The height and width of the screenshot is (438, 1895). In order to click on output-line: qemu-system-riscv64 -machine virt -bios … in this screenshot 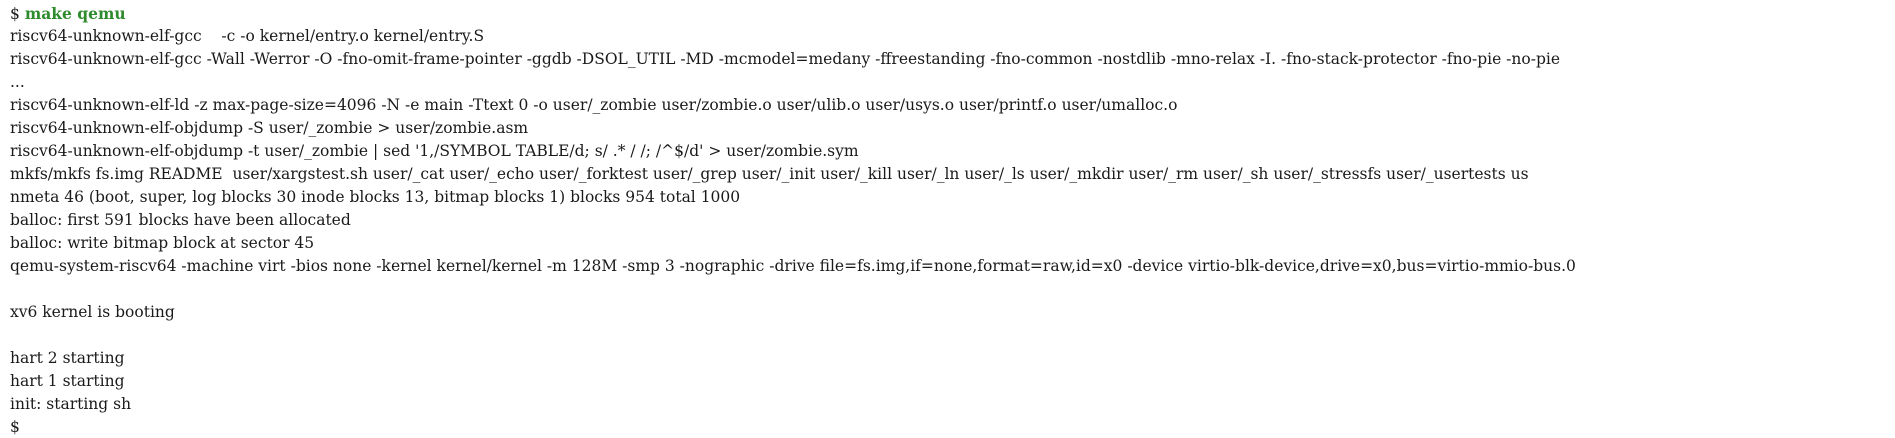, I will do `click(793, 266)`.